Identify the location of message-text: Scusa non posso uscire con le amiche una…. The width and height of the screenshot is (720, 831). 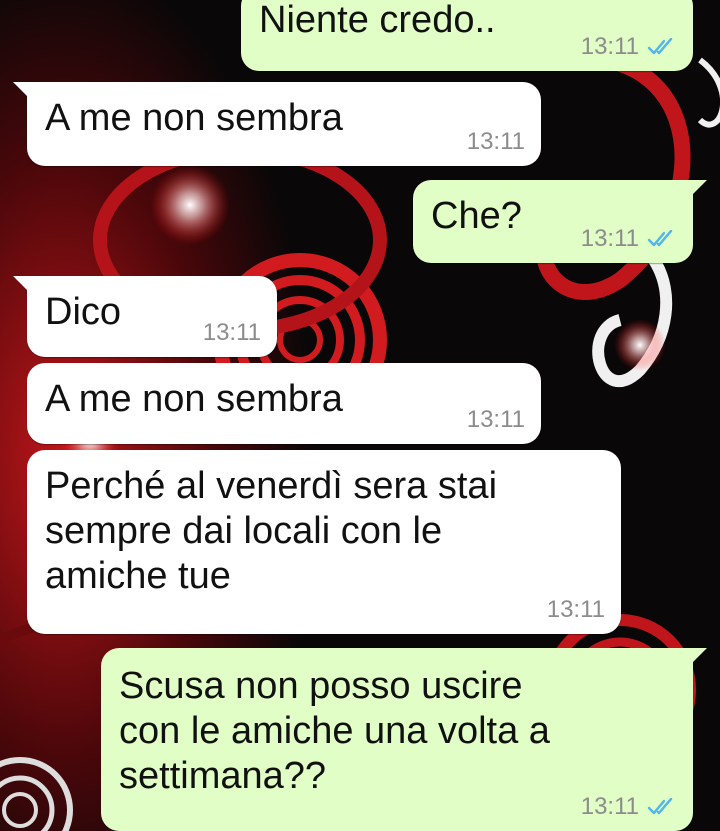
(334, 731).